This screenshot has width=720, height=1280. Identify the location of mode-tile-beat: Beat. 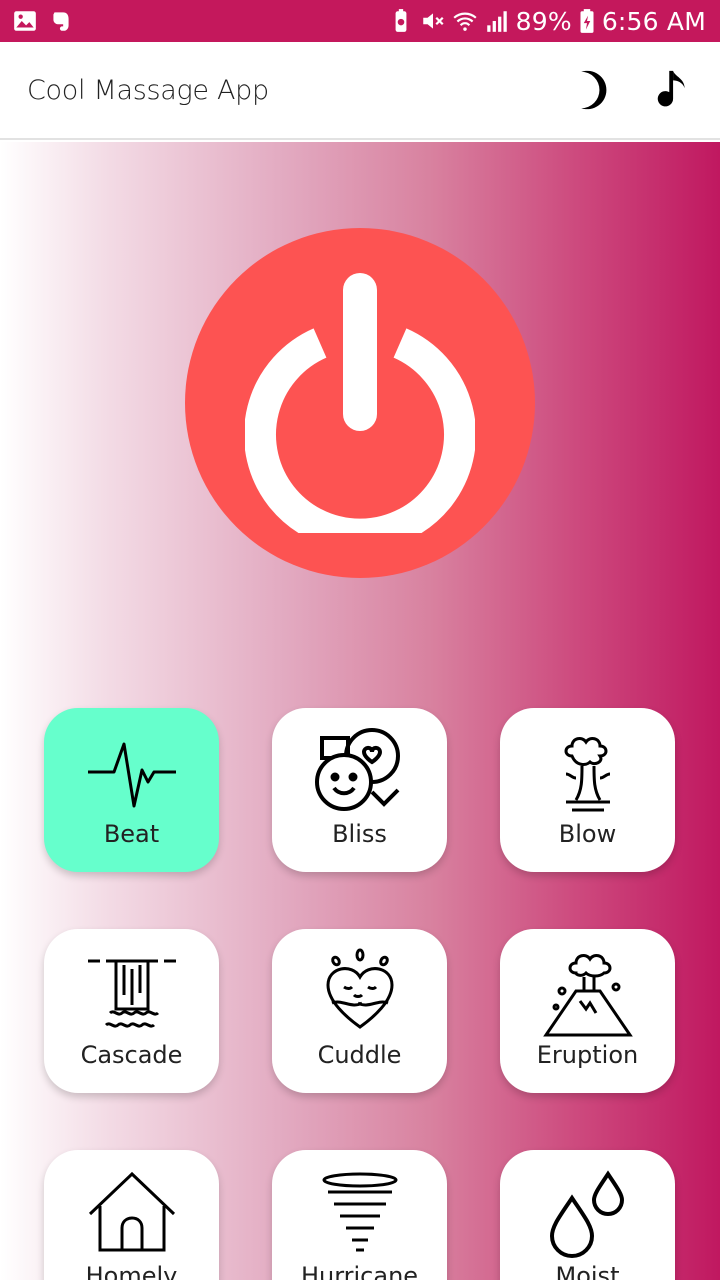
(131, 790).